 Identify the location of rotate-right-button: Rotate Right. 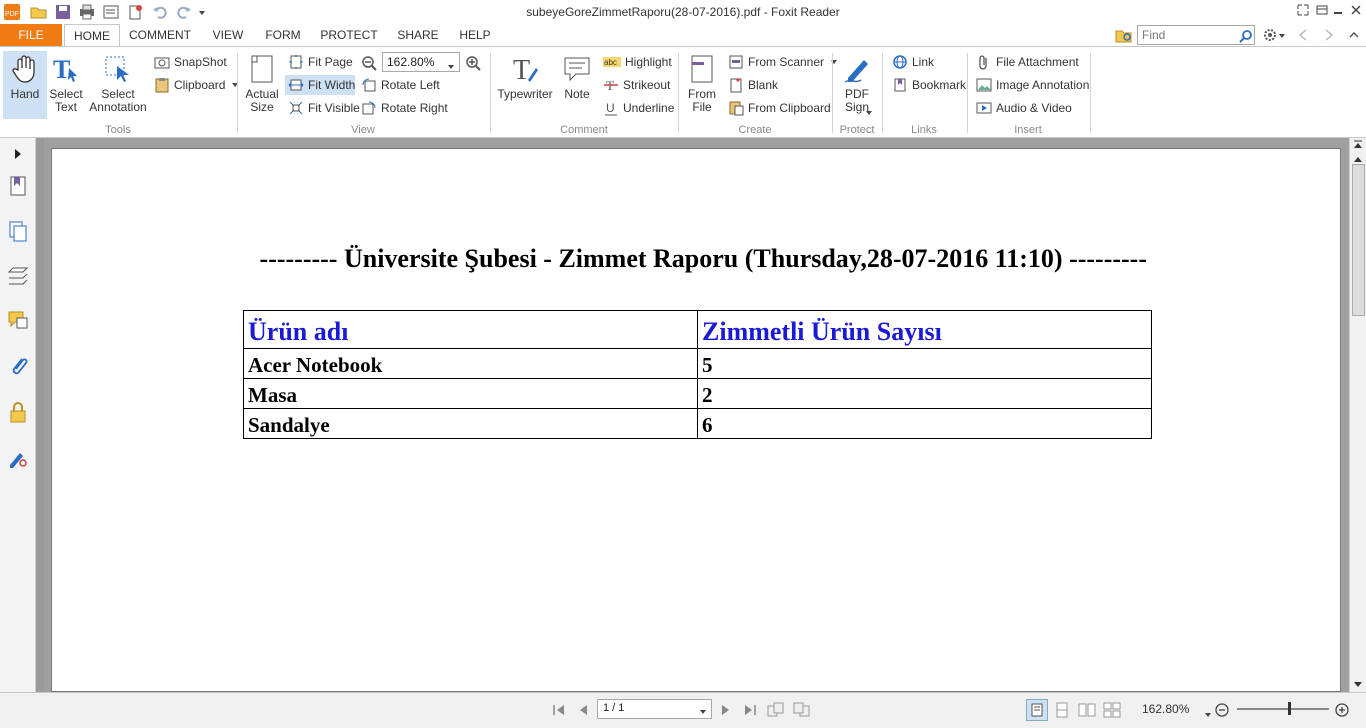
(404, 108).